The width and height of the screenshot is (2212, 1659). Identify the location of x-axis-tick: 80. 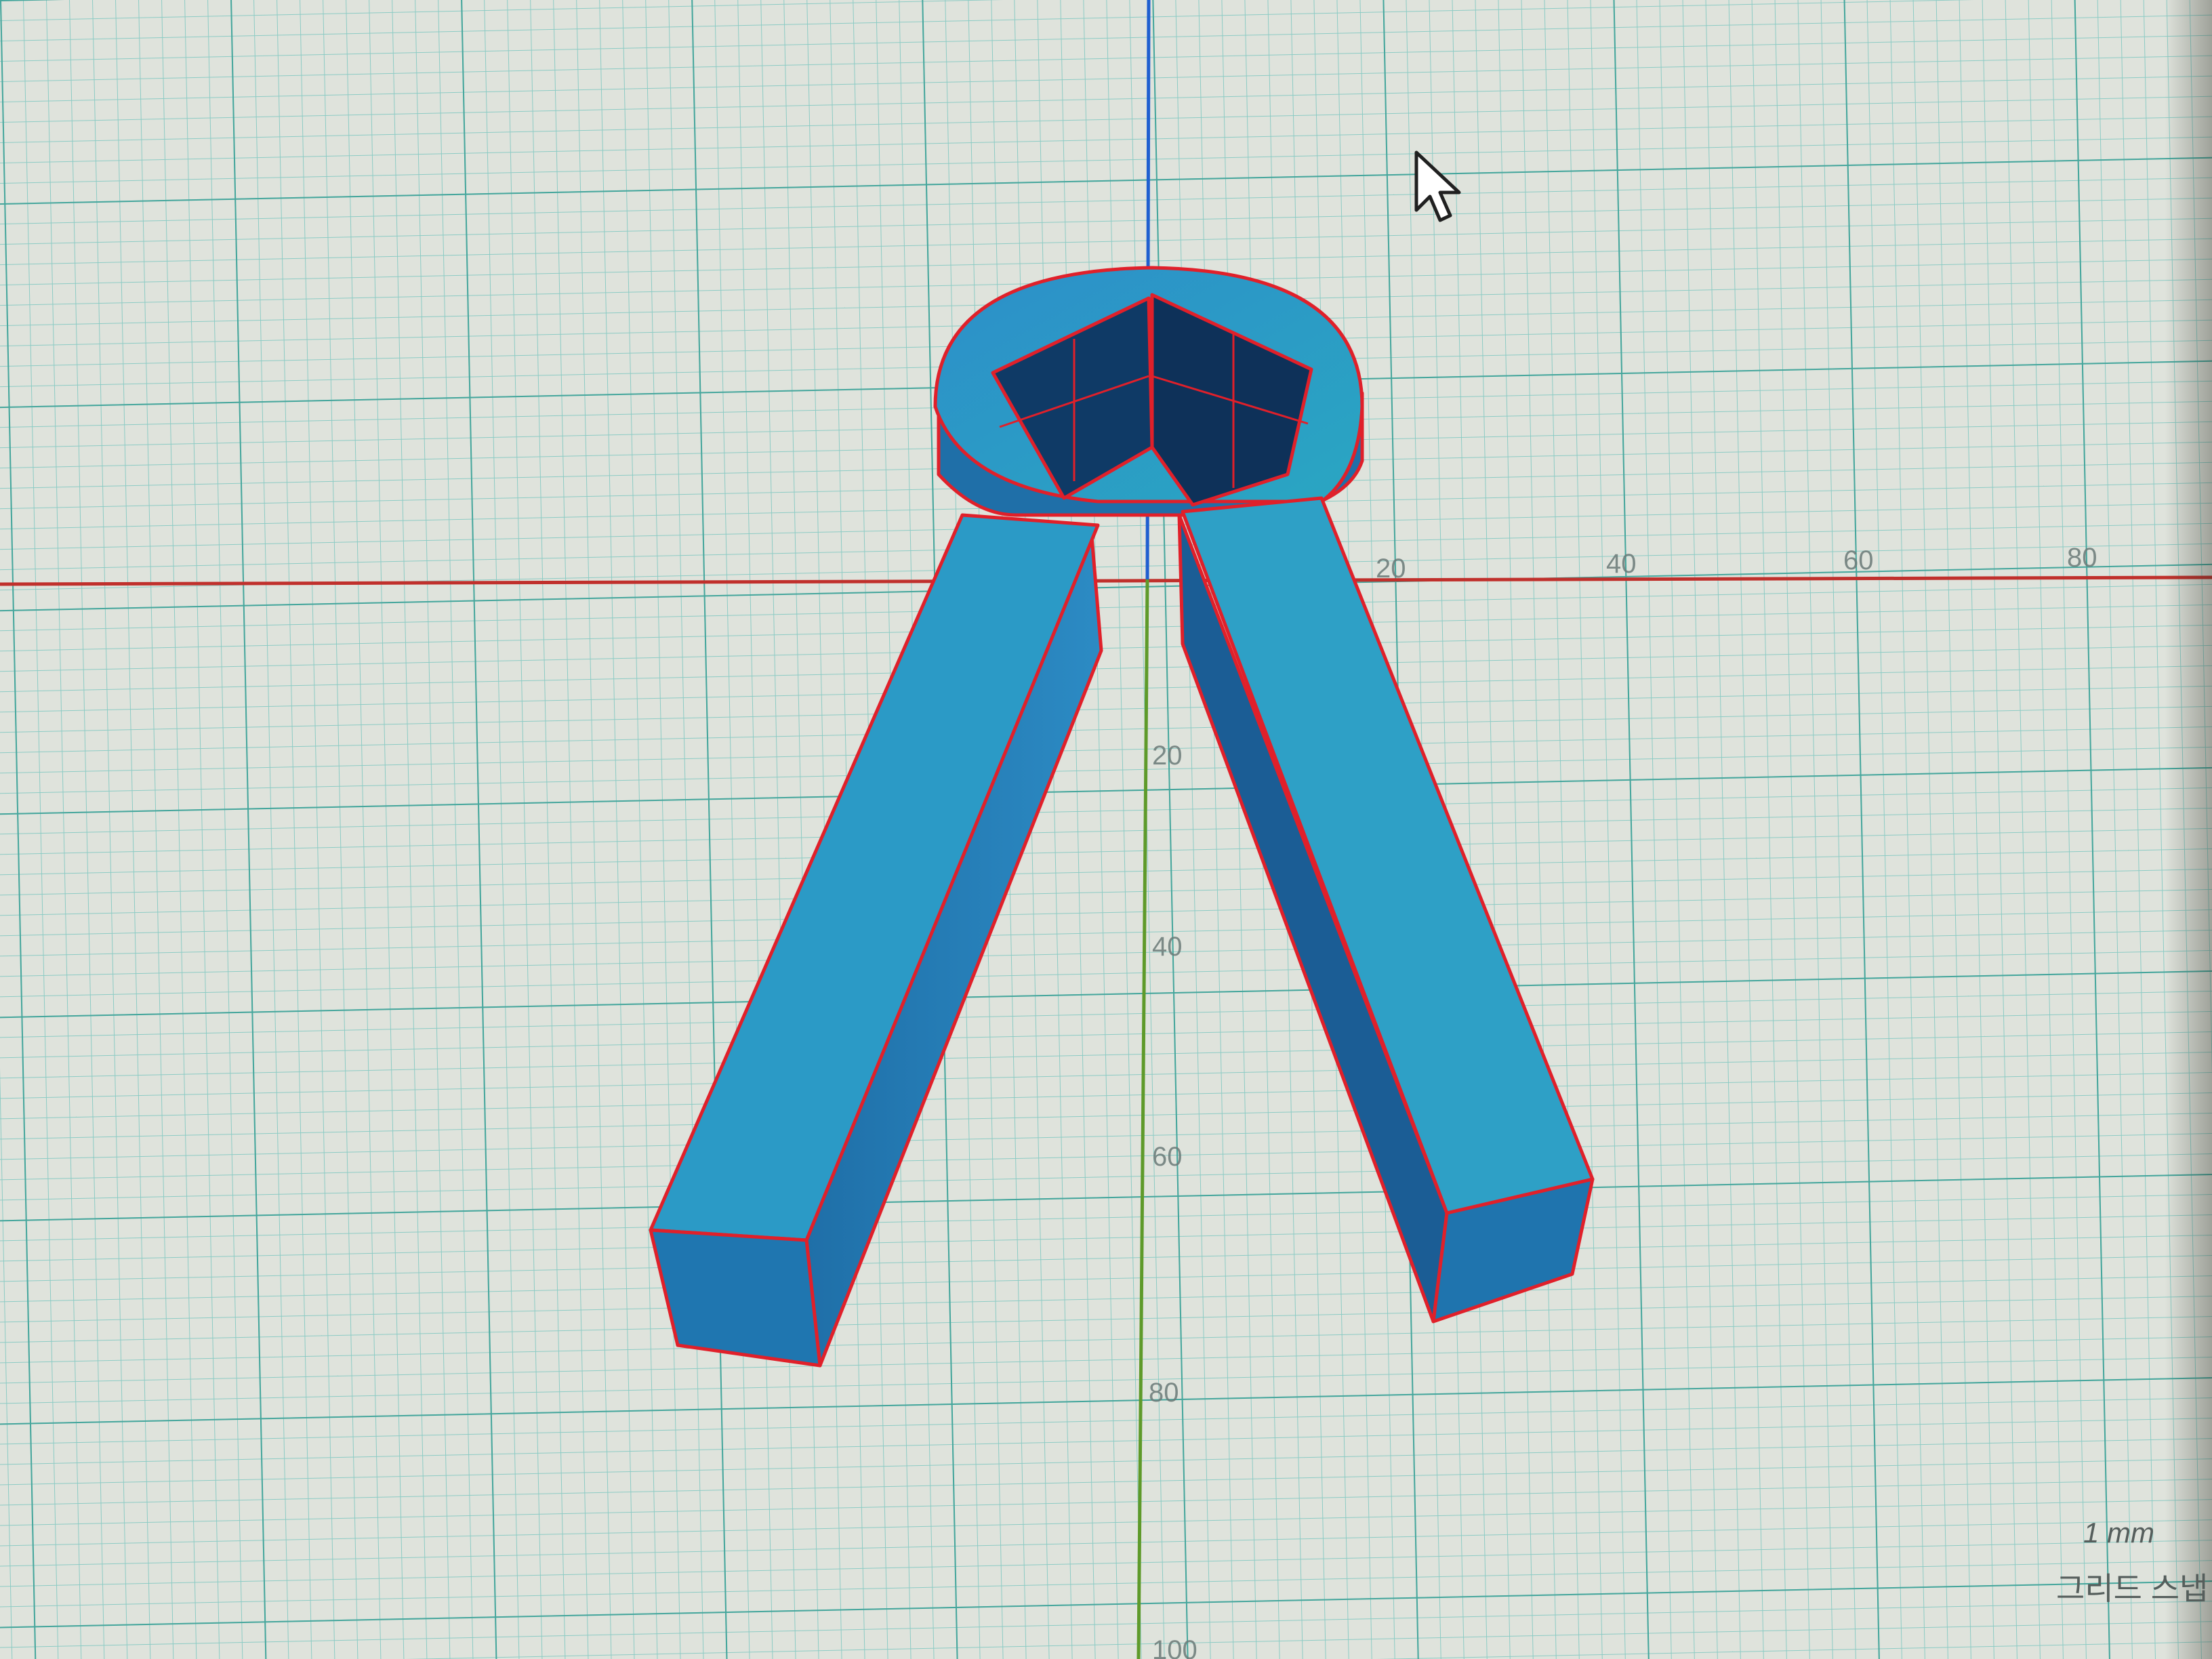
(2082, 558).